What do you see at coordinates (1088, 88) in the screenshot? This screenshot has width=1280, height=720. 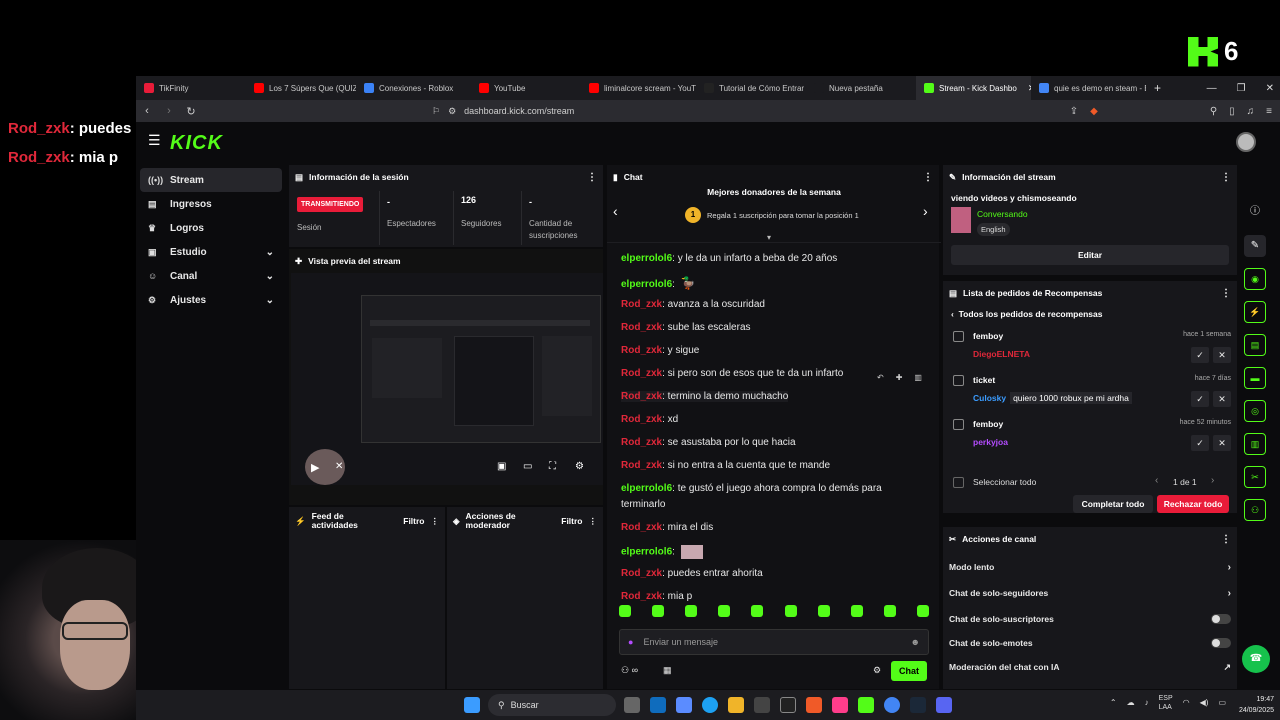 I see `browser-tab: quie es demo en steam - B` at bounding box center [1088, 88].